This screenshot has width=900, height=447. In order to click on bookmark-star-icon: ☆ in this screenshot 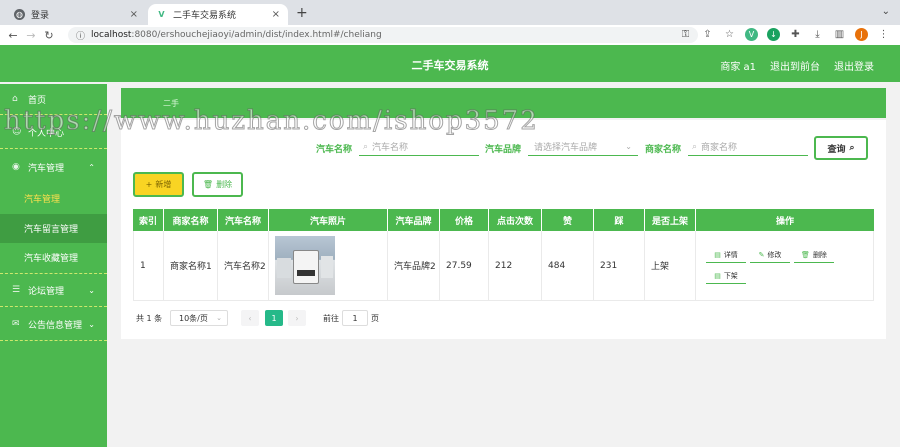, I will do `click(729, 34)`.